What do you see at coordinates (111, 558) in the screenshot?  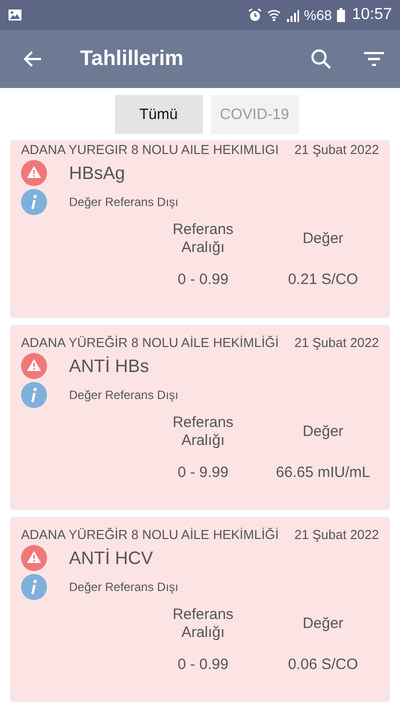 I see `test-name: ANTİ HCV` at bounding box center [111, 558].